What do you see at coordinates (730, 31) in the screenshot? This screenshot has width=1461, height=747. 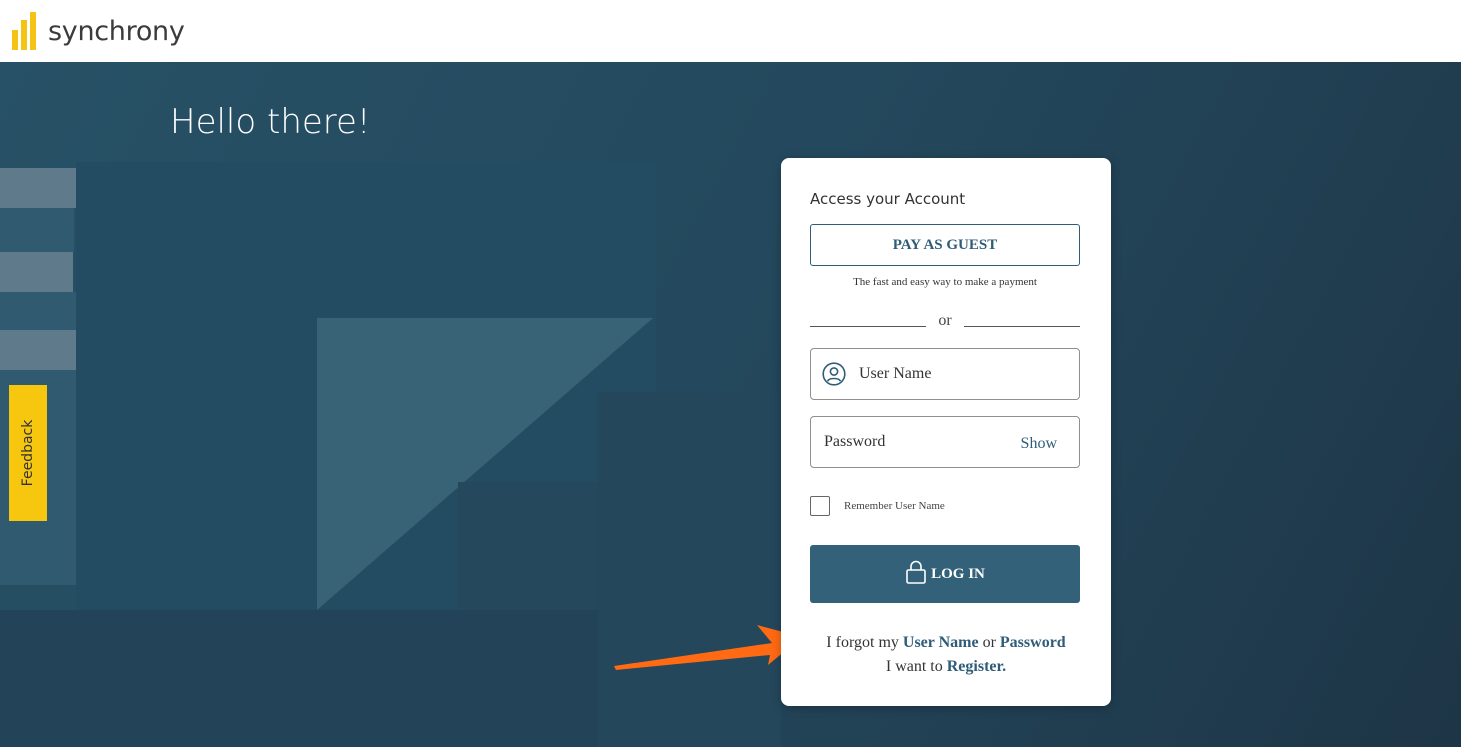 I see `top-header: synchrony` at bounding box center [730, 31].